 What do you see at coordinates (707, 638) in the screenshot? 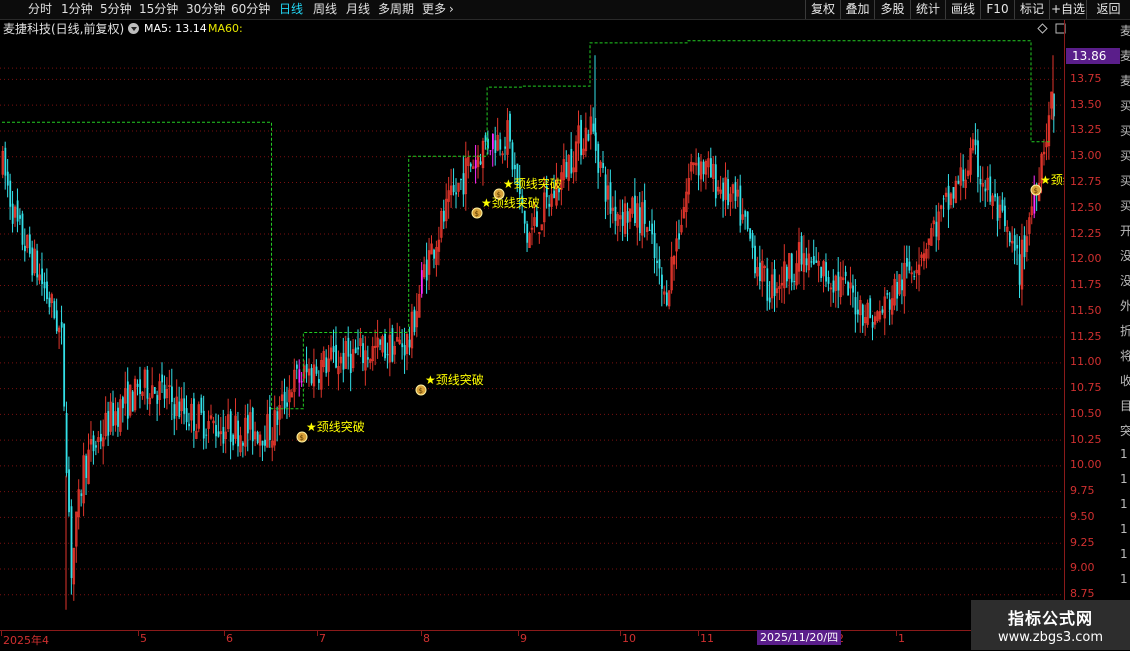
I see `time-tick-label: 11` at bounding box center [707, 638].